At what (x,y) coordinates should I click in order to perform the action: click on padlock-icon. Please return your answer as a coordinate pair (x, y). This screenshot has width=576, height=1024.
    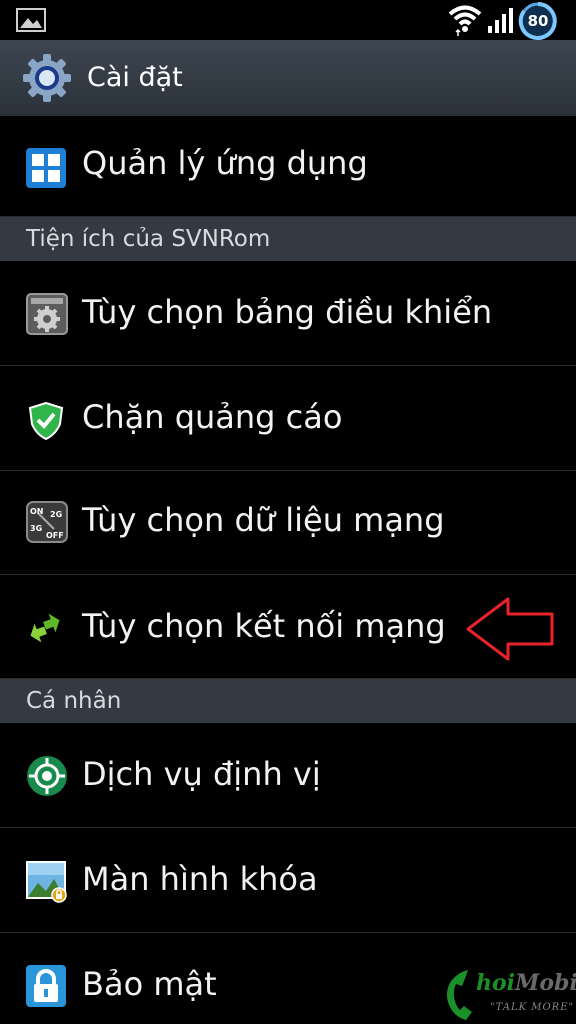
    Looking at the image, I should click on (46, 986).